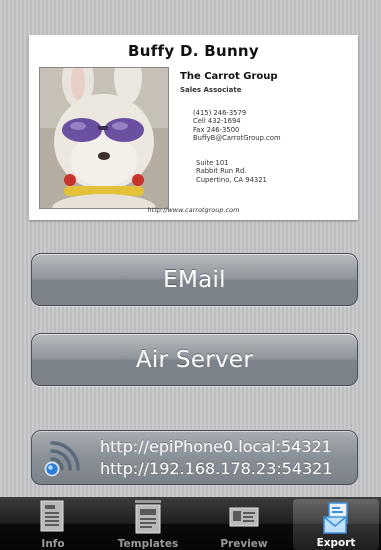 This screenshot has width=381, height=550. I want to click on server-url-local: http://epiPhone0.local:54321, so click(216, 446).